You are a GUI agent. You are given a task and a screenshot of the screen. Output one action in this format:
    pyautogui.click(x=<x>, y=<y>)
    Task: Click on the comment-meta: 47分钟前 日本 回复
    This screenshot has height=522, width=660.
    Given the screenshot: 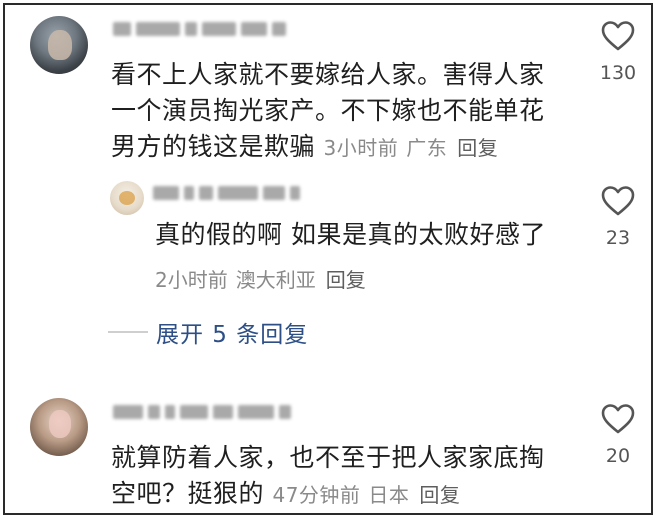 What is the action you would take?
    pyautogui.click(x=366, y=495)
    